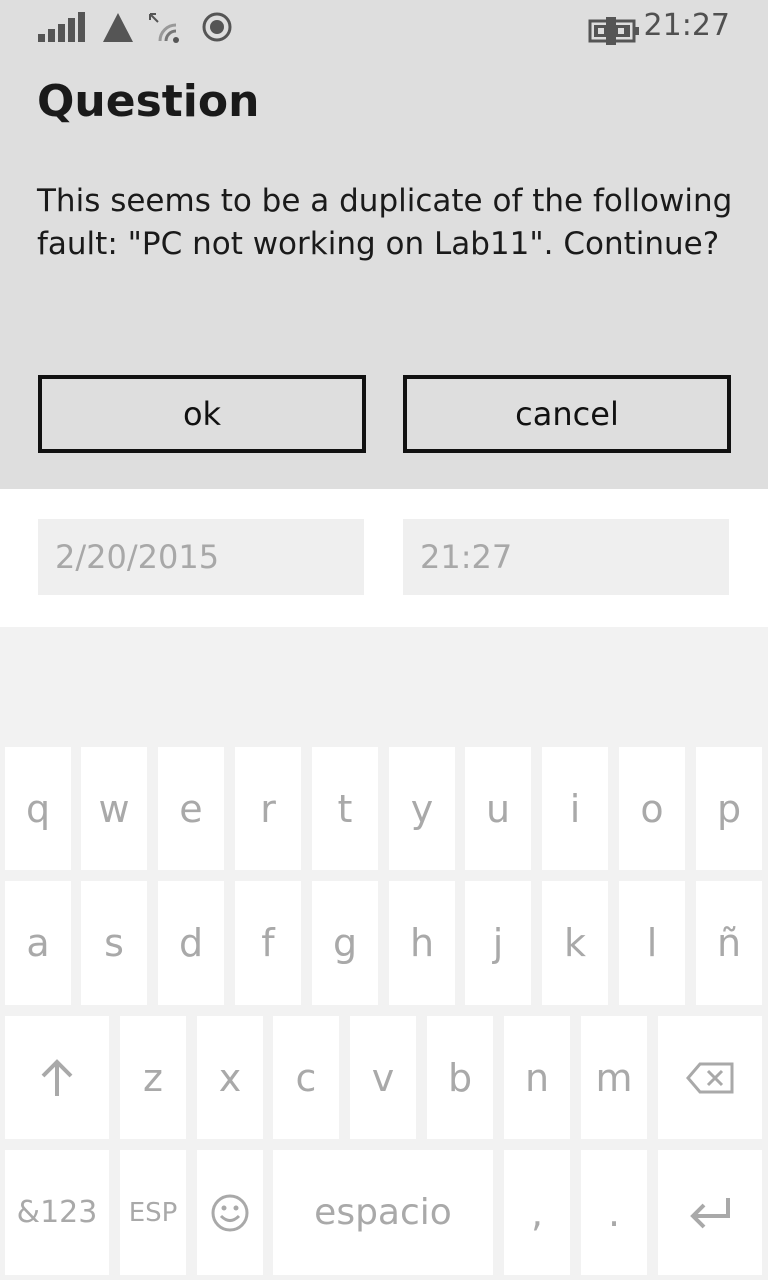 The height and width of the screenshot is (1280, 768). I want to click on key-n: n, so click(537, 1077).